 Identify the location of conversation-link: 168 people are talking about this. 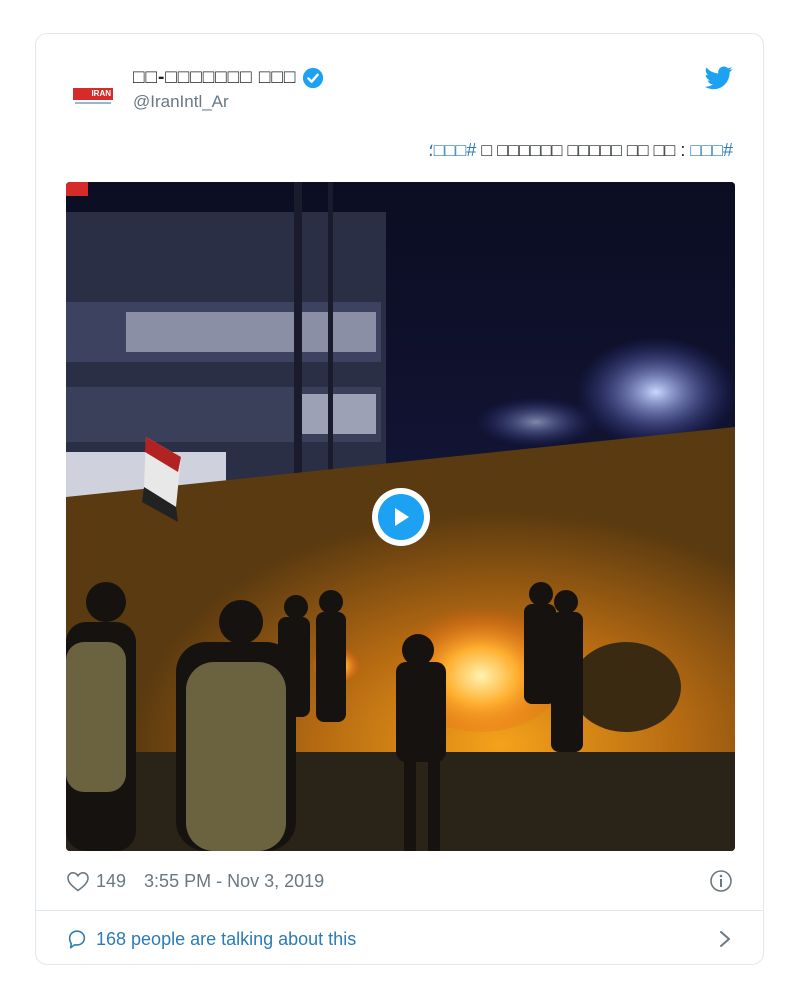
(399, 939).